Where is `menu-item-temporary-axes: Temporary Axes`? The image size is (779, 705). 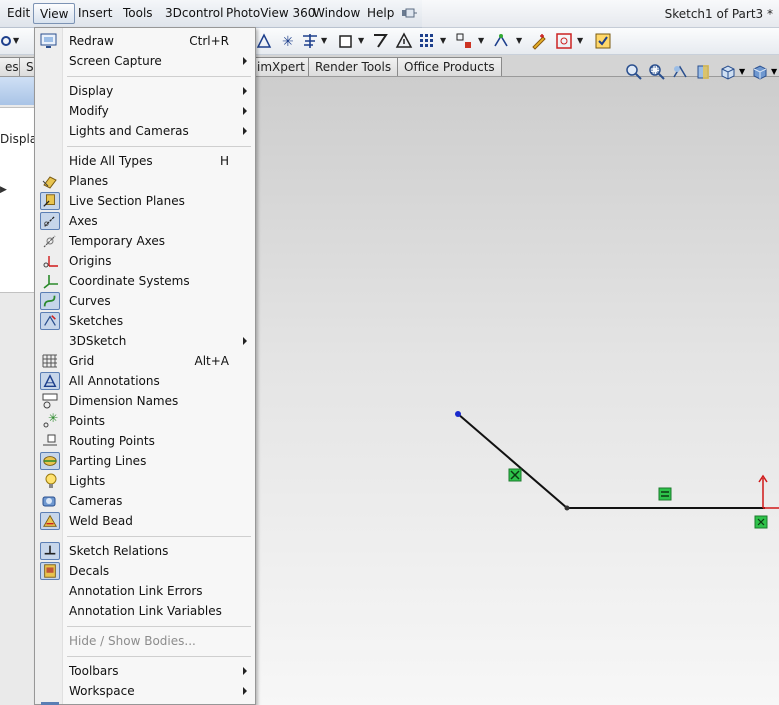
menu-item-temporary-axes: Temporary Axes is located at coordinates (145, 241).